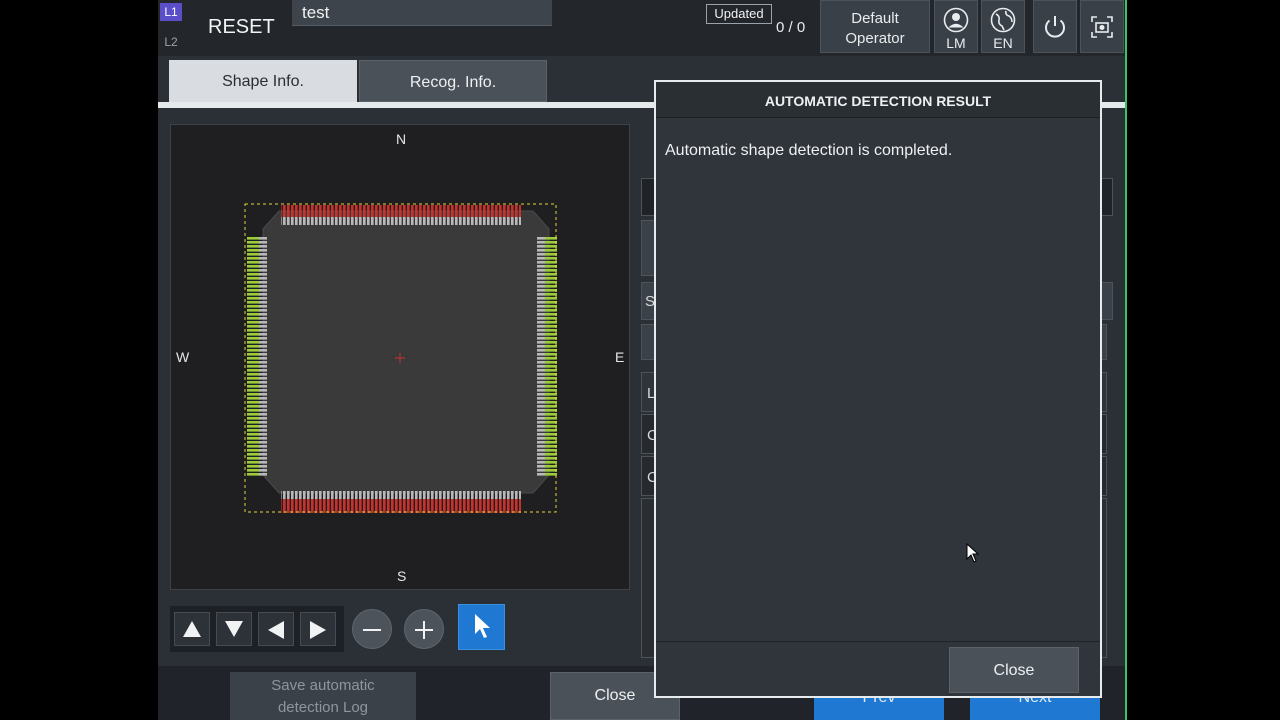 This screenshot has height=720, width=1280. I want to click on zoom-in-icon, so click(424, 630).